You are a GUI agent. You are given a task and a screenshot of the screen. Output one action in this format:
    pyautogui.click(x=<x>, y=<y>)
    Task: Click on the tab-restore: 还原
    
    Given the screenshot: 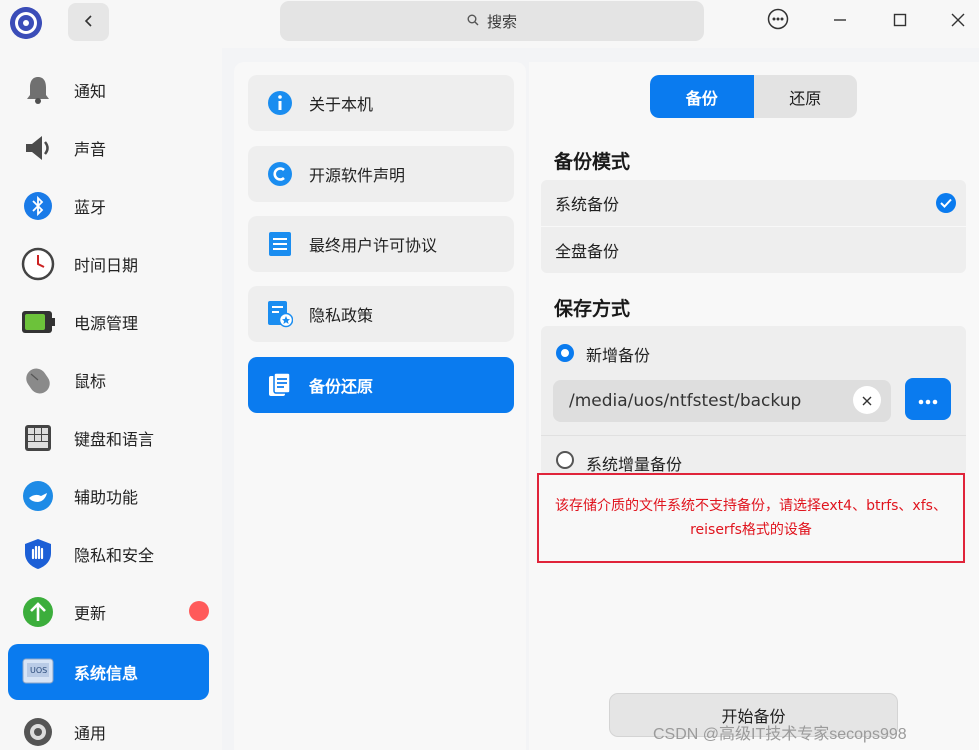 What is the action you would take?
    pyautogui.click(x=806, y=96)
    